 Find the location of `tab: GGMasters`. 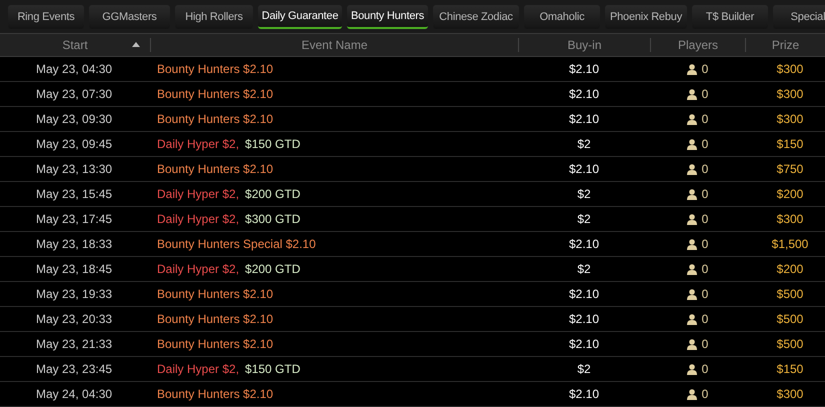

tab: GGMasters is located at coordinates (129, 17).